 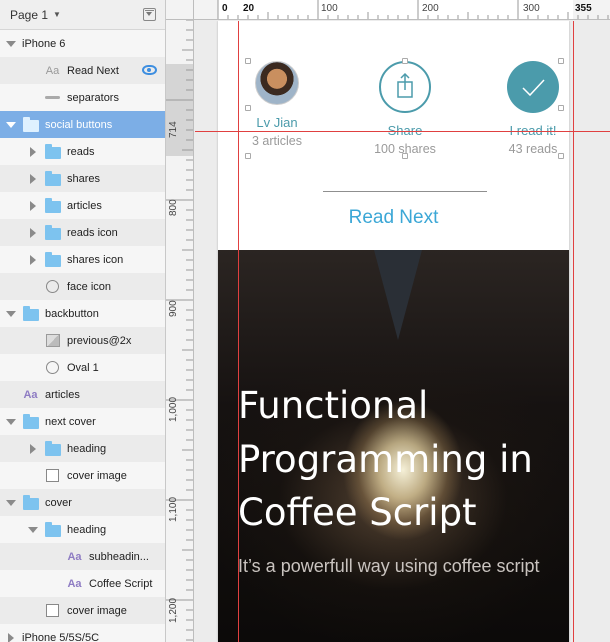 I want to click on layer-label: Read Next, so click(x=93, y=70).